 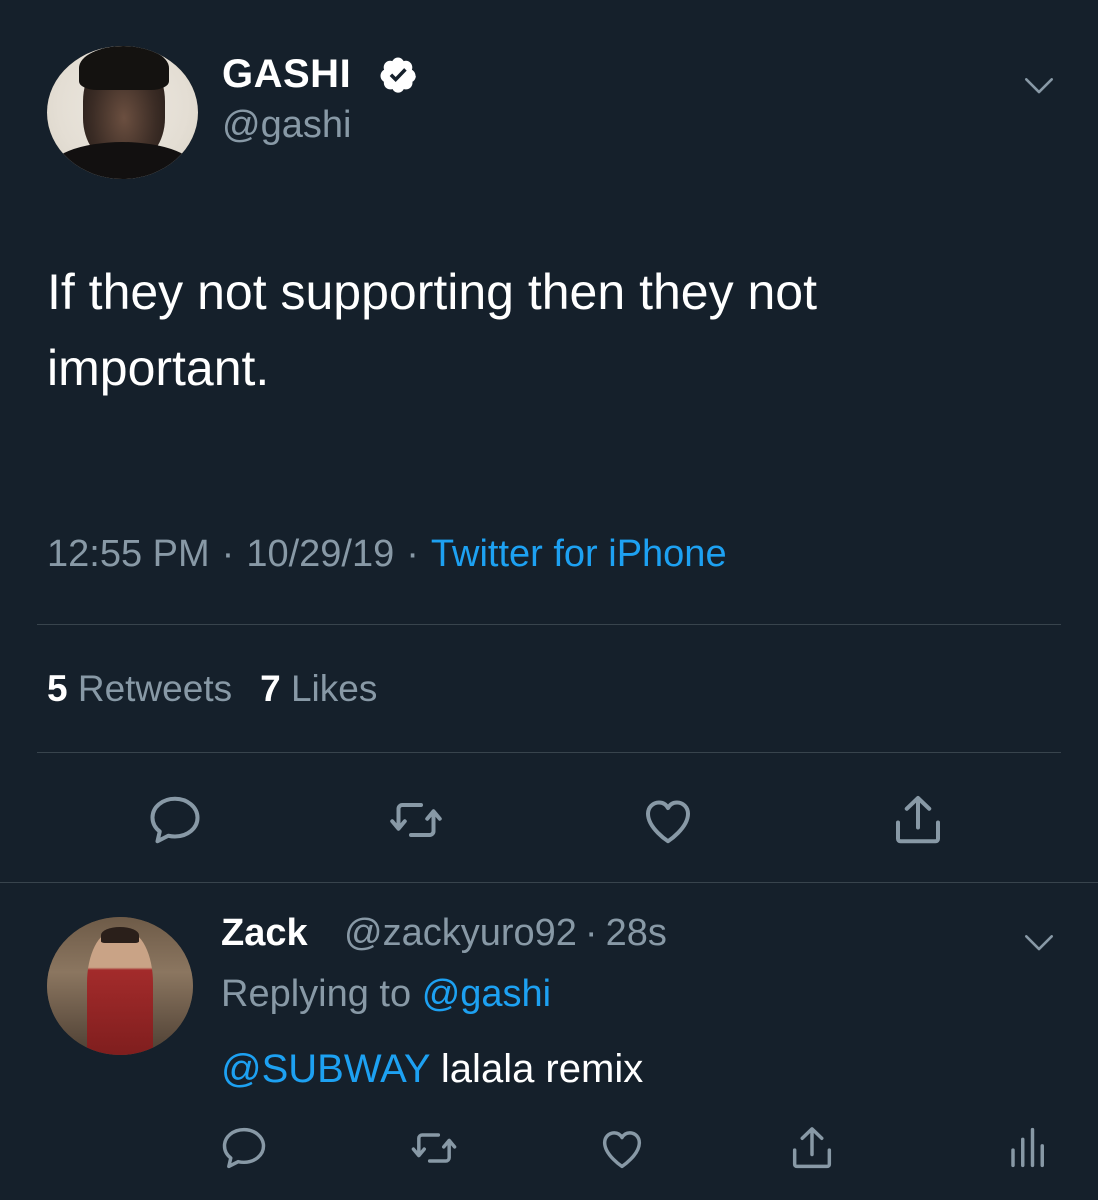 I want to click on replying-to-link: @gashi, so click(x=486, y=994).